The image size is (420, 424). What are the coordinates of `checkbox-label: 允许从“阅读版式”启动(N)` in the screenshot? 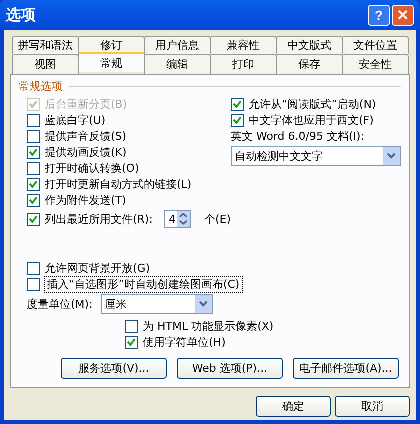 It's located at (312, 104).